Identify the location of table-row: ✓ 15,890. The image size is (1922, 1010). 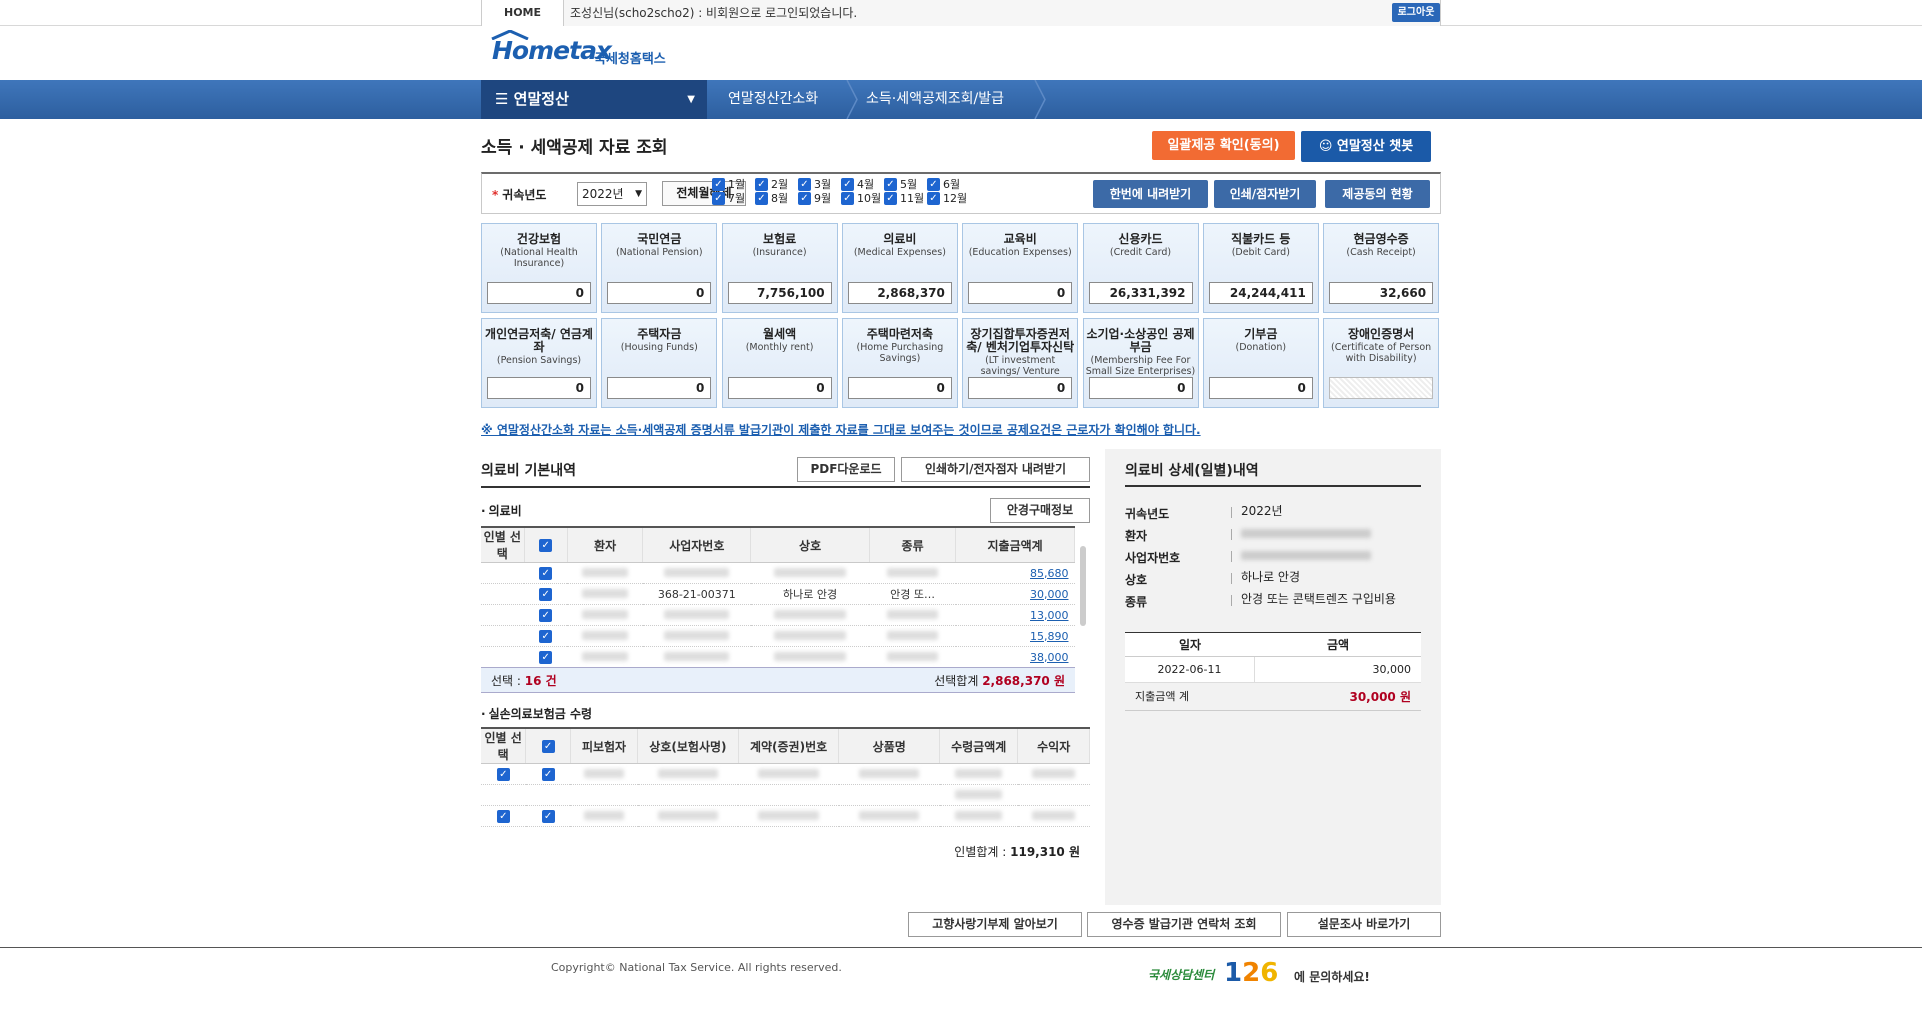
(778, 636).